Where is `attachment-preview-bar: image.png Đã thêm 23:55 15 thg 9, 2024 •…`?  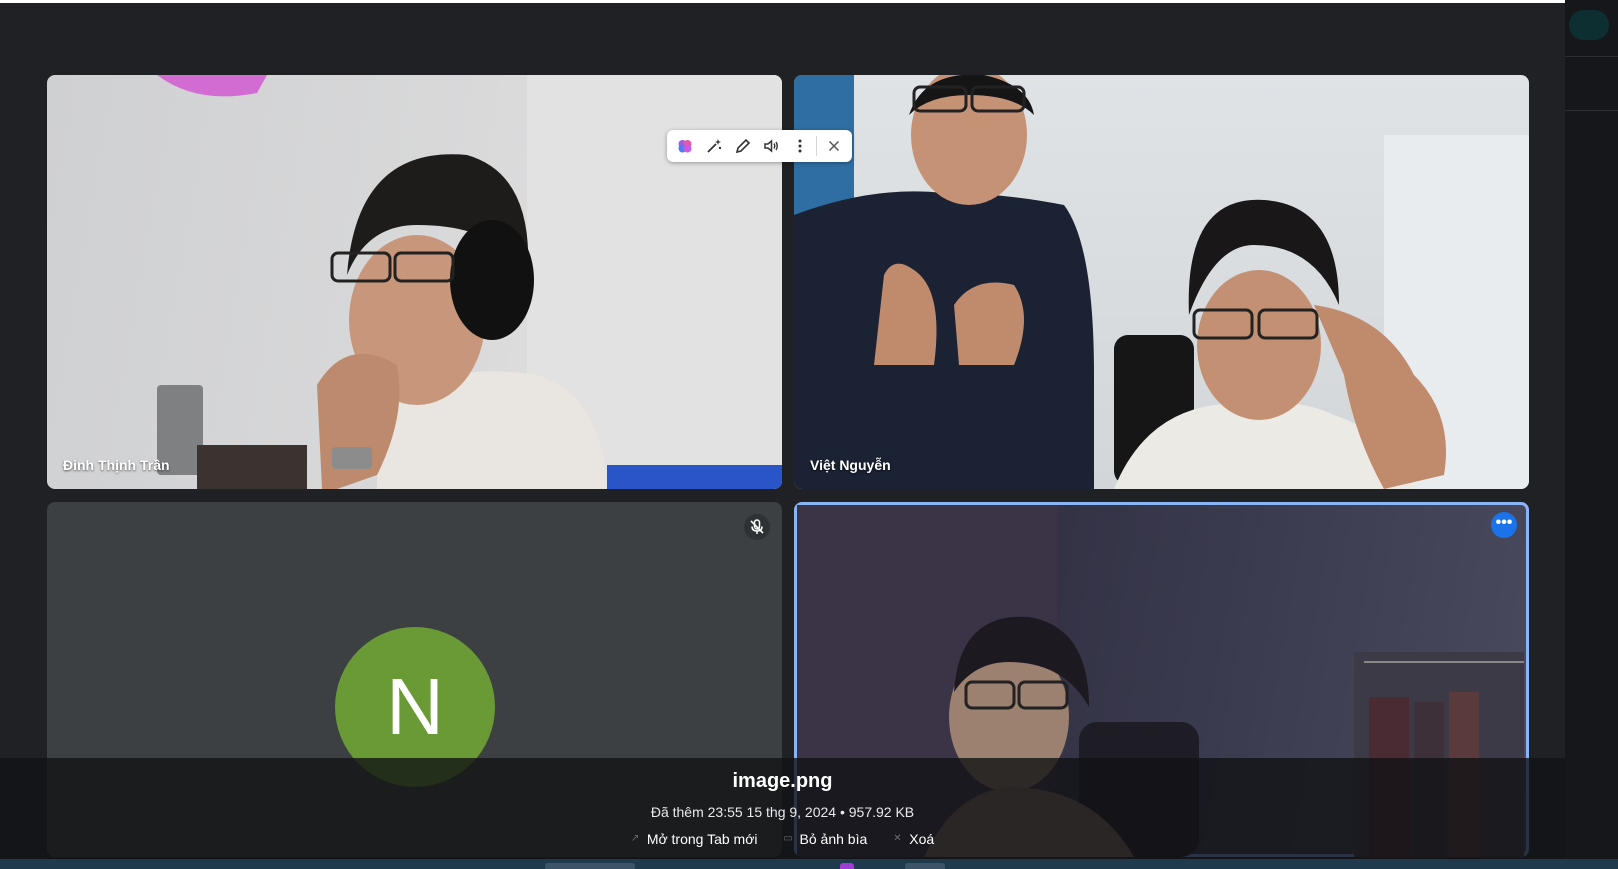 attachment-preview-bar: image.png Đã thêm 23:55 15 thg 9, 2024 •… is located at coordinates (782, 808).